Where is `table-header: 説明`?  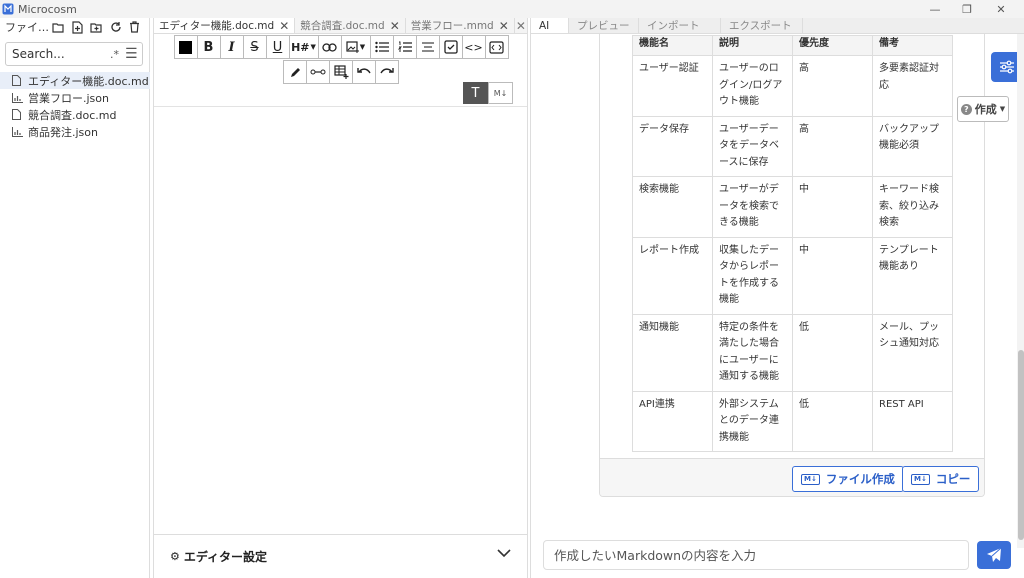 table-header: 説明 is located at coordinates (752, 45).